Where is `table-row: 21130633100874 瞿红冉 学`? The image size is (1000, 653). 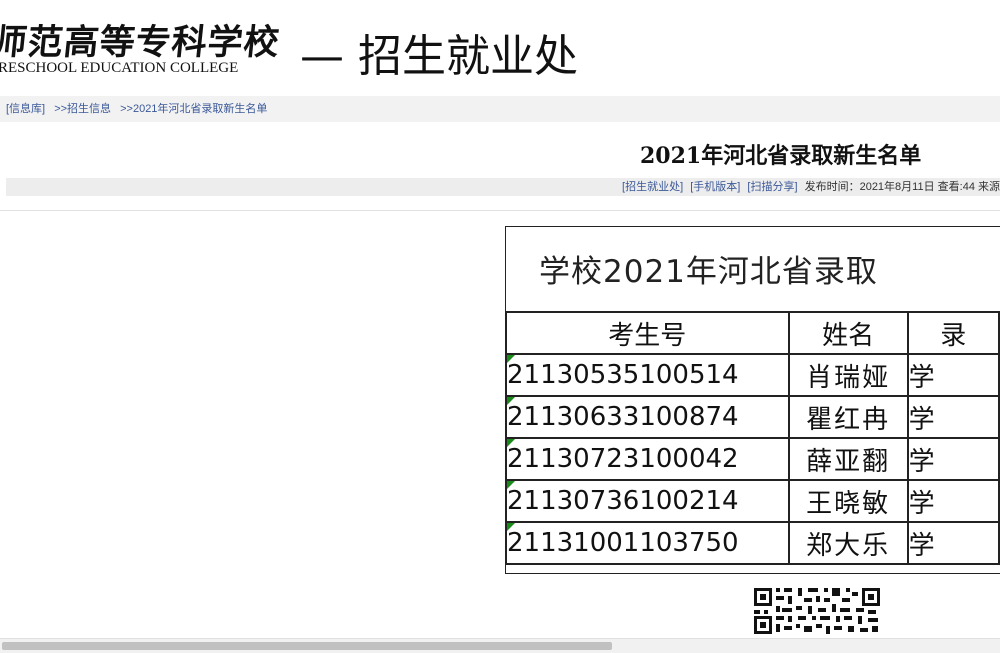
table-row: 21130633100874 瞿红冉 学 is located at coordinates (752, 417).